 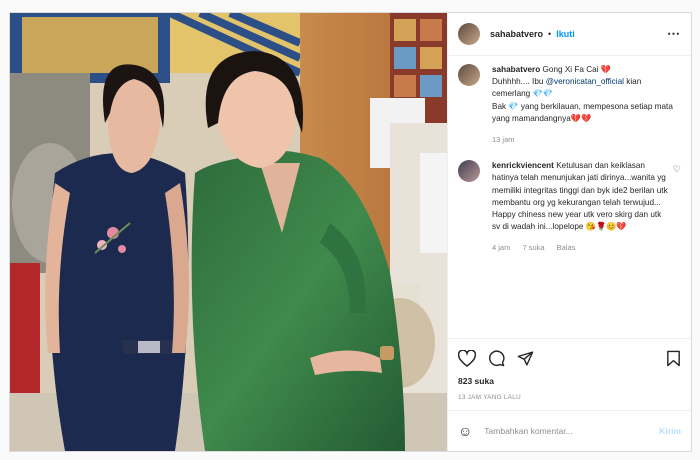 What do you see at coordinates (542, 94) in the screenshot?
I see `caption-line2-emoji: 💎💎` at bounding box center [542, 94].